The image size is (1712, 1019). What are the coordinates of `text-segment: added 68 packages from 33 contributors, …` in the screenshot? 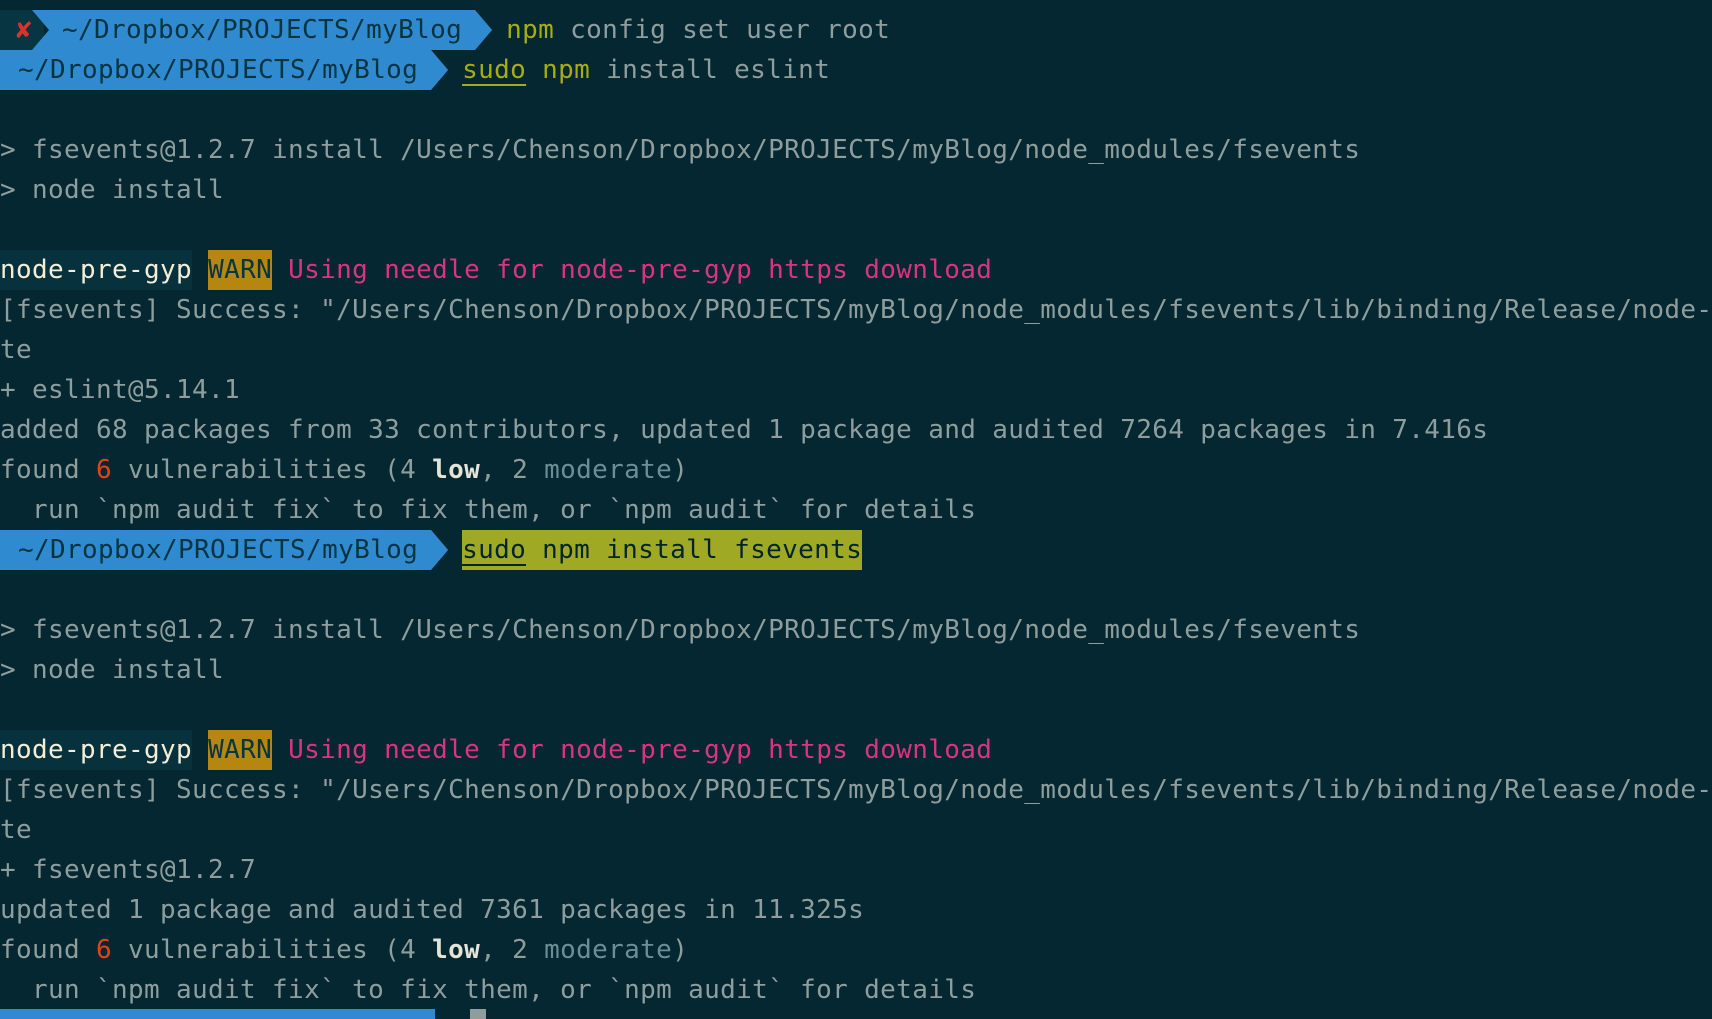 It's located at (744, 430).